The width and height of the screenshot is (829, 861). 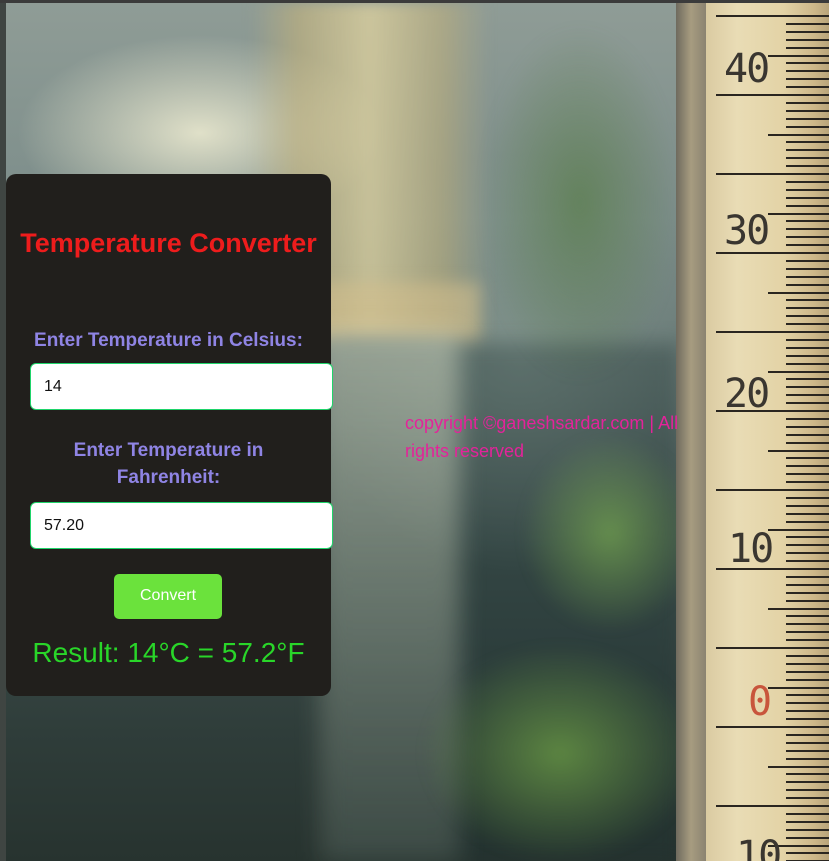 I want to click on fahrenheit-label: Enter Temperature in Fahrenheit:, so click(x=168, y=464).